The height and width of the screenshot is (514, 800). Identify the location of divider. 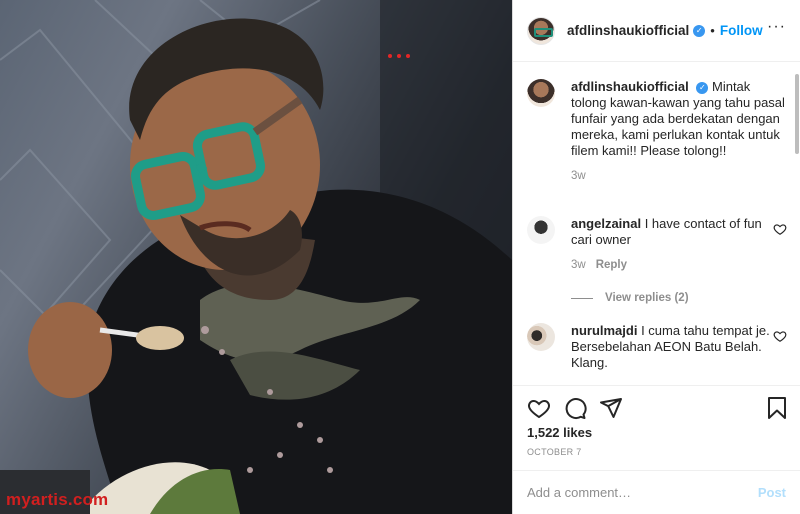
(582, 298).